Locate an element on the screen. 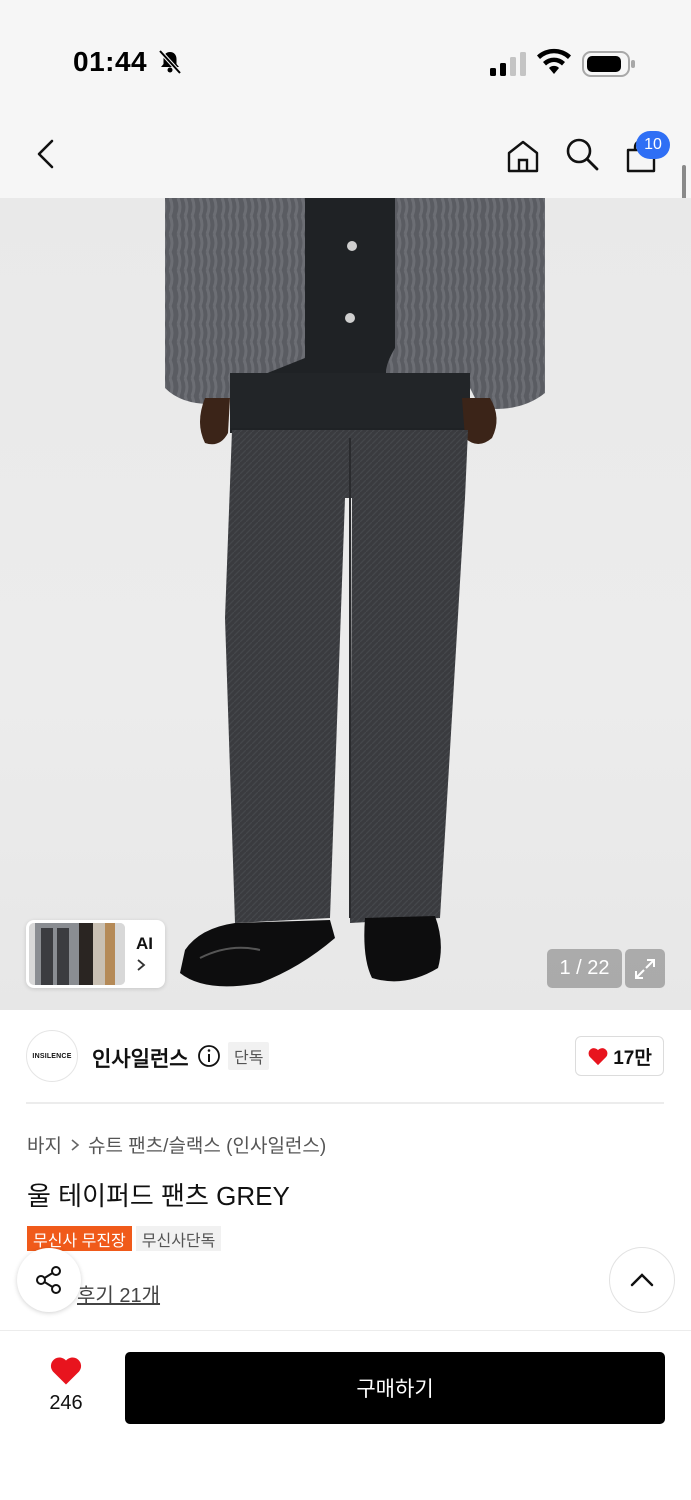 This screenshot has height=1500, width=691. ai-styling-chip: AI is located at coordinates (95, 954).